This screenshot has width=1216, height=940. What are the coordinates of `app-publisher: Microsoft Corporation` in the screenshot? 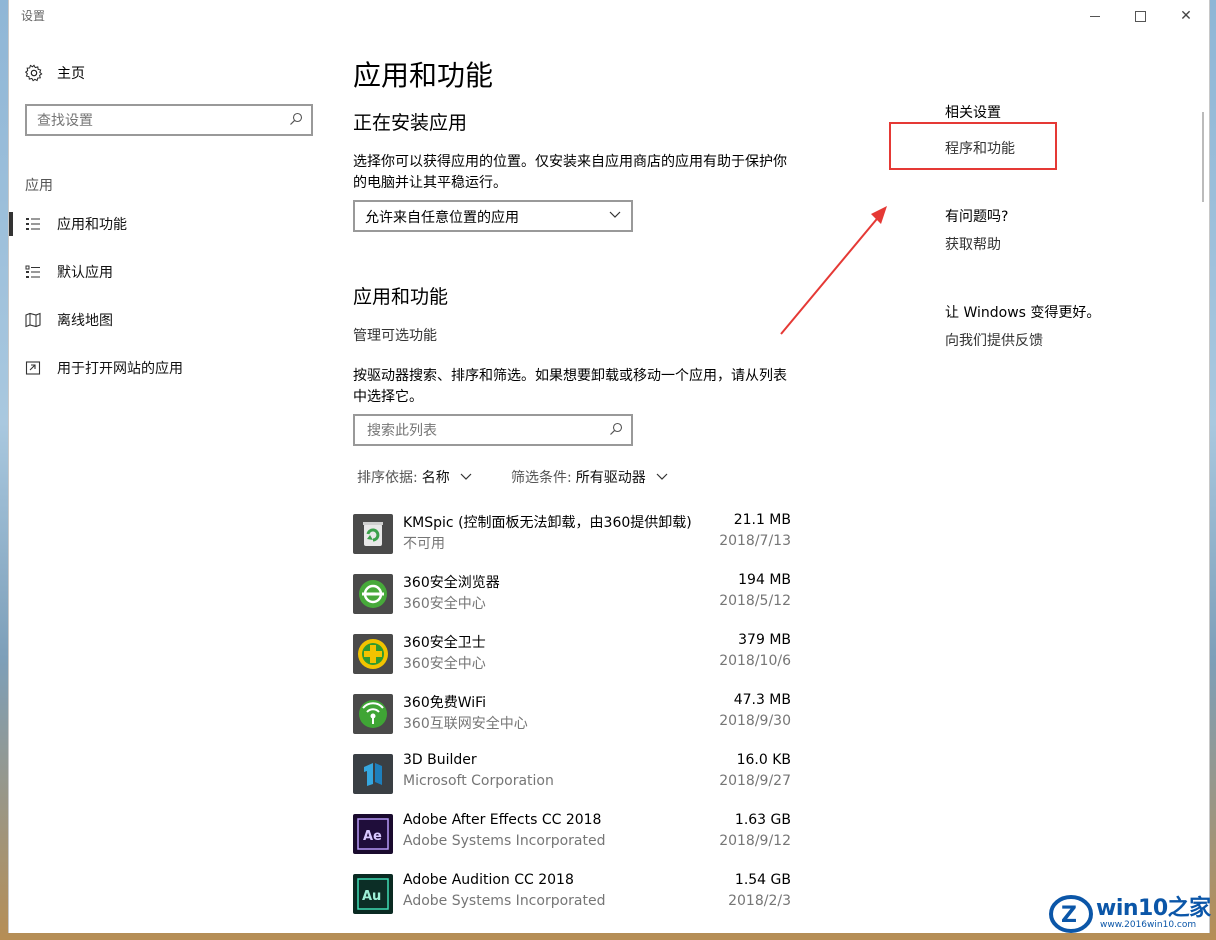 It's located at (478, 781).